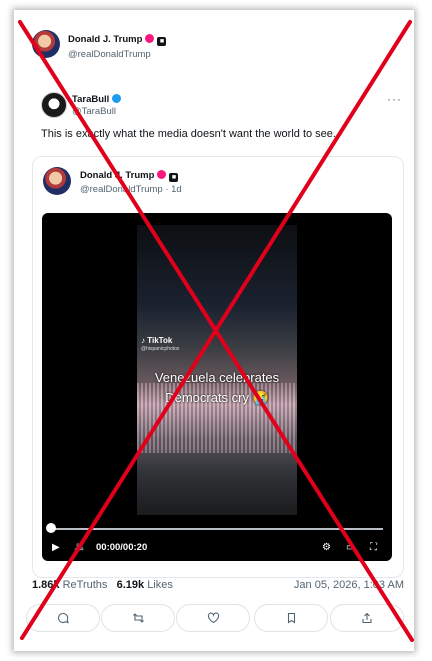  What do you see at coordinates (129, 176) in the screenshot?
I see `quoted-author-name: Donald J. Trump ■` at bounding box center [129, 176].